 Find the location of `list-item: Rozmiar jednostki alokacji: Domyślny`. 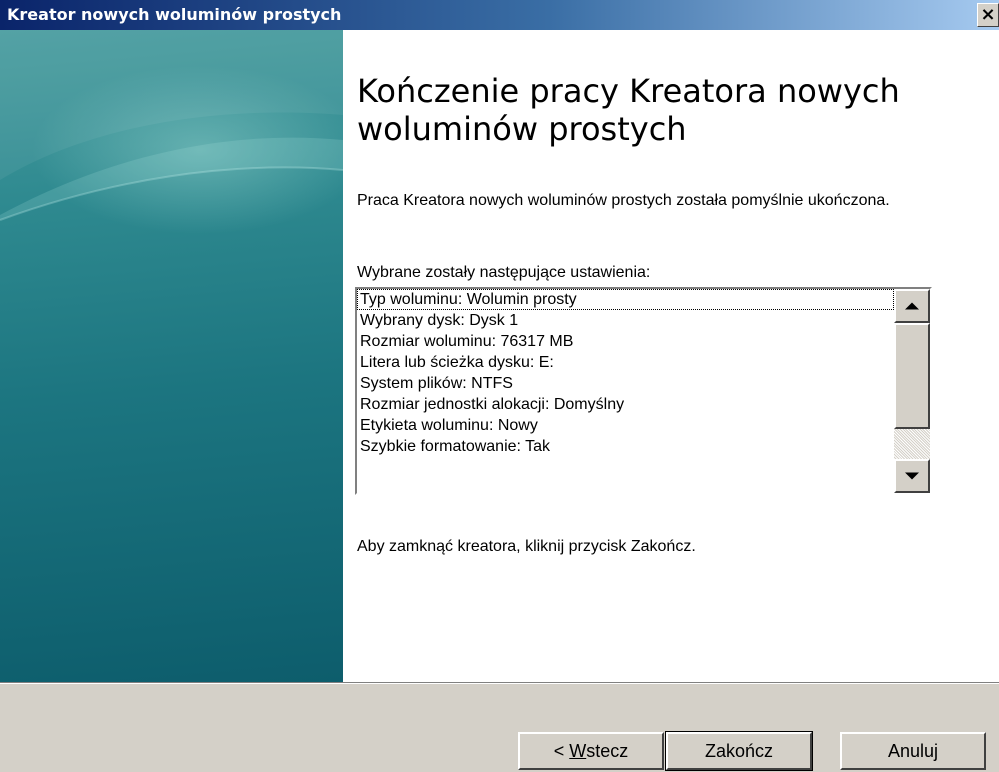

list-item: Rozmiar jednostki alokacji: Domyślny is located at coordinates (625, 404).